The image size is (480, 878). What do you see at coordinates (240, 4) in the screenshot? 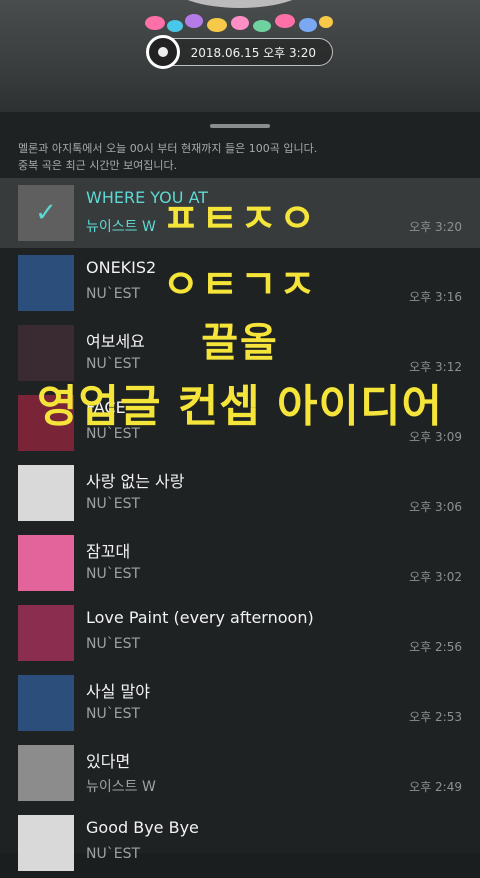
I see `header-decoration` at bounding box center [240, 4].